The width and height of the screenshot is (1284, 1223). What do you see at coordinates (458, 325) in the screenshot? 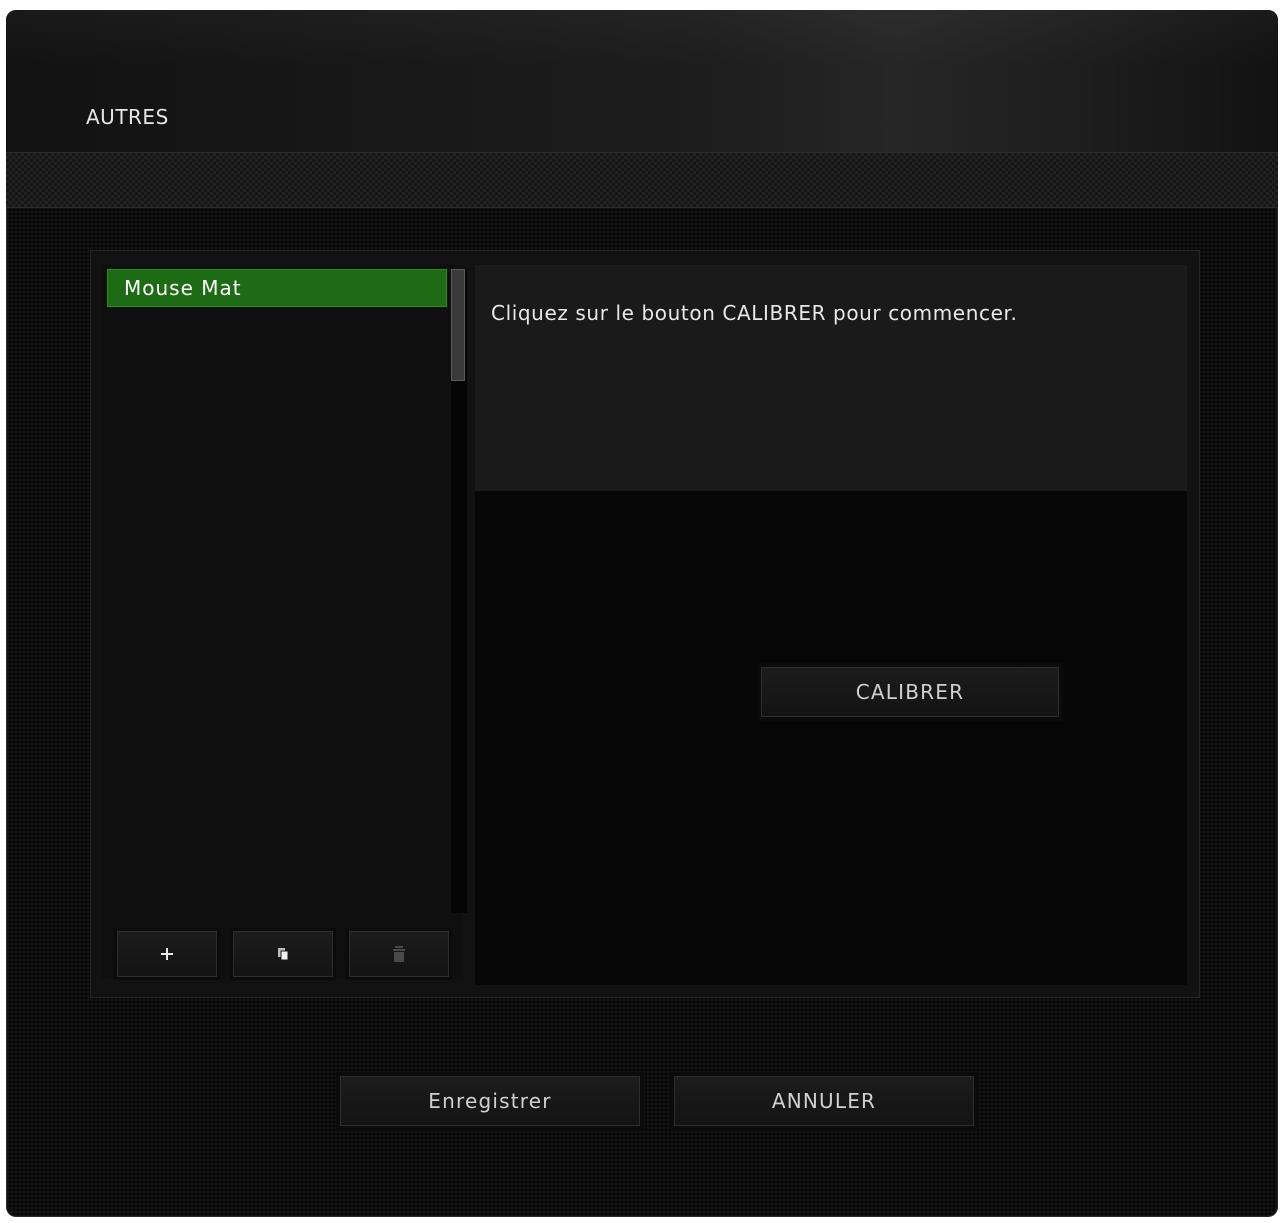
I see `list-scrollbar-thumb` at bounding box center [458, 325].